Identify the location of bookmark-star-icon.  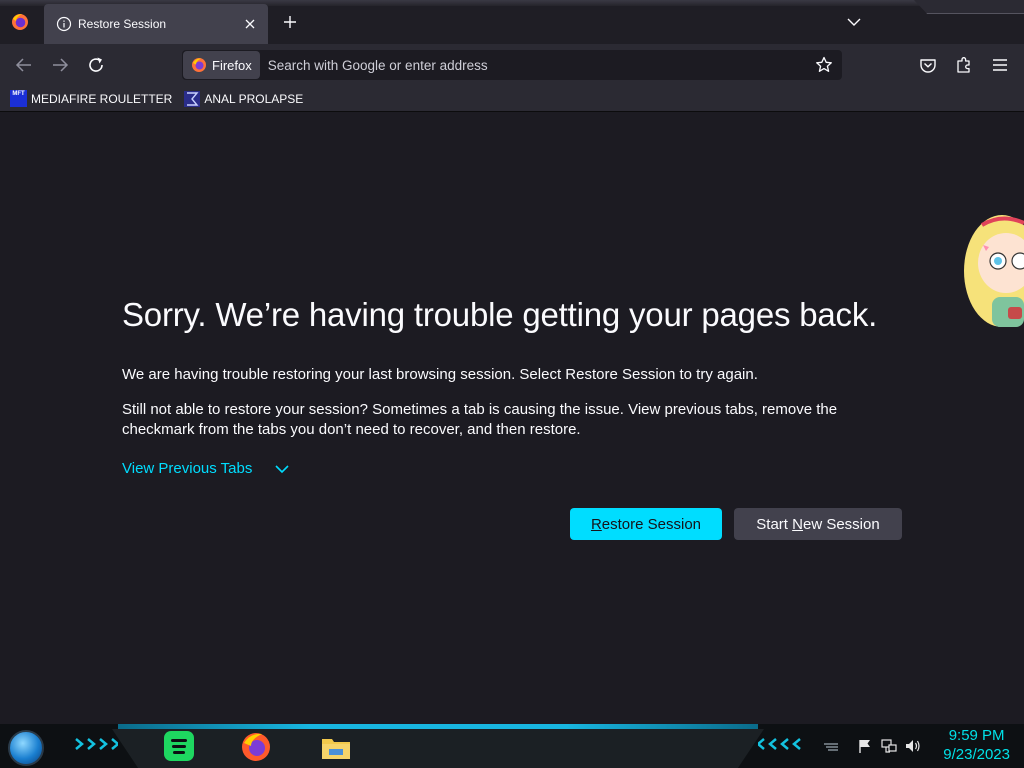
(824, 65).